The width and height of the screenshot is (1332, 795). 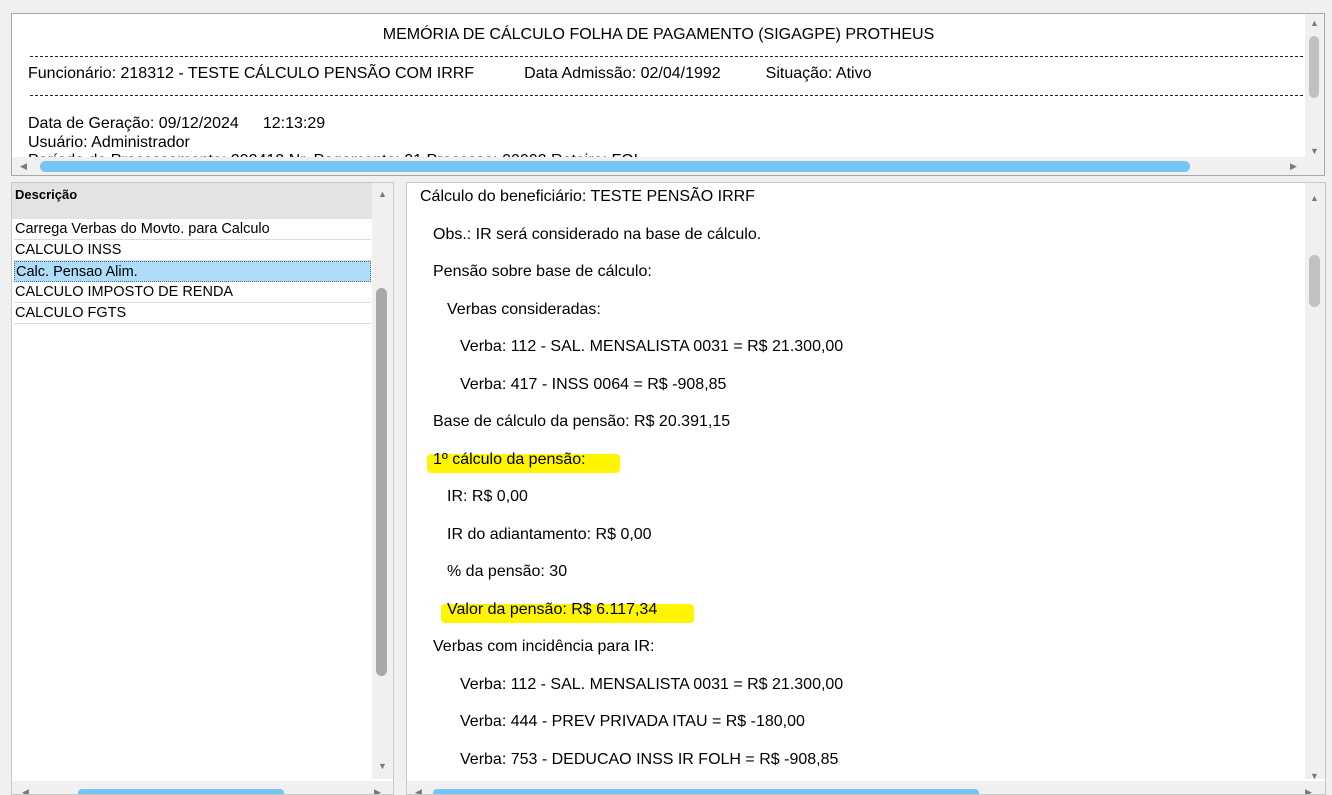 I want to click on detail-line: IR do adiantamento: R$ 0,00, so click(x=549, y=534).